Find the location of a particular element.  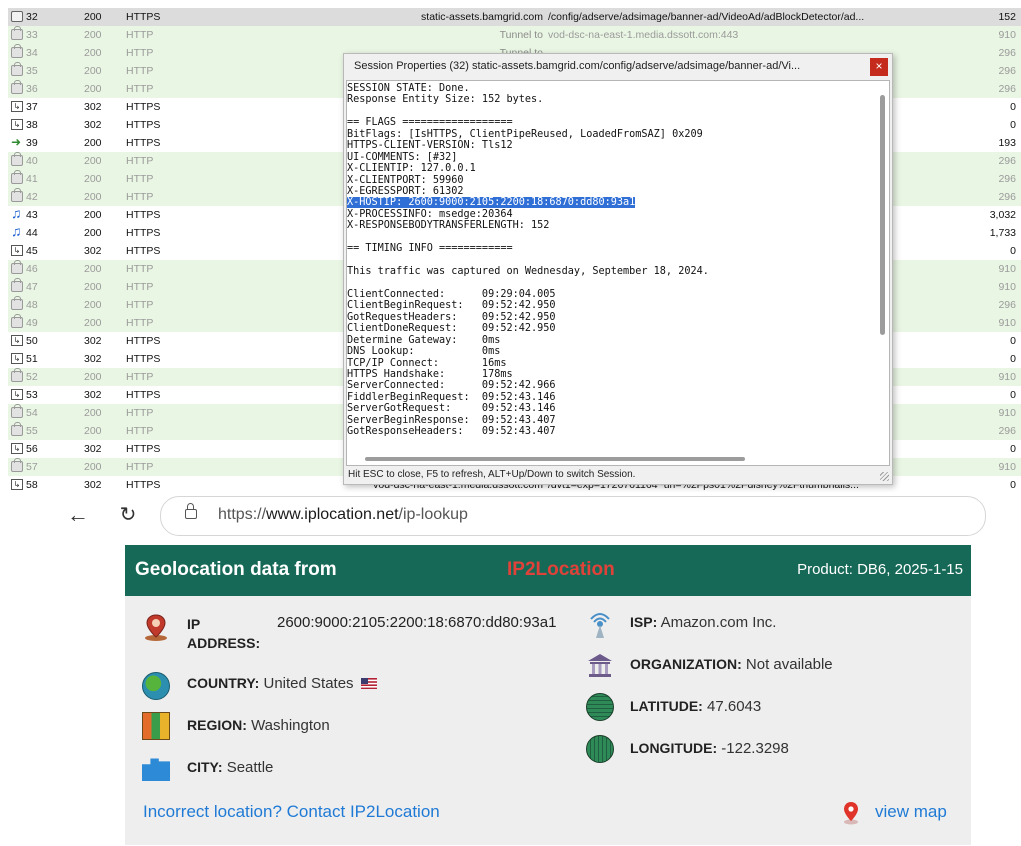

isp-field: ISP: Amazon.com Inc. is located at coordinates (703, 622).